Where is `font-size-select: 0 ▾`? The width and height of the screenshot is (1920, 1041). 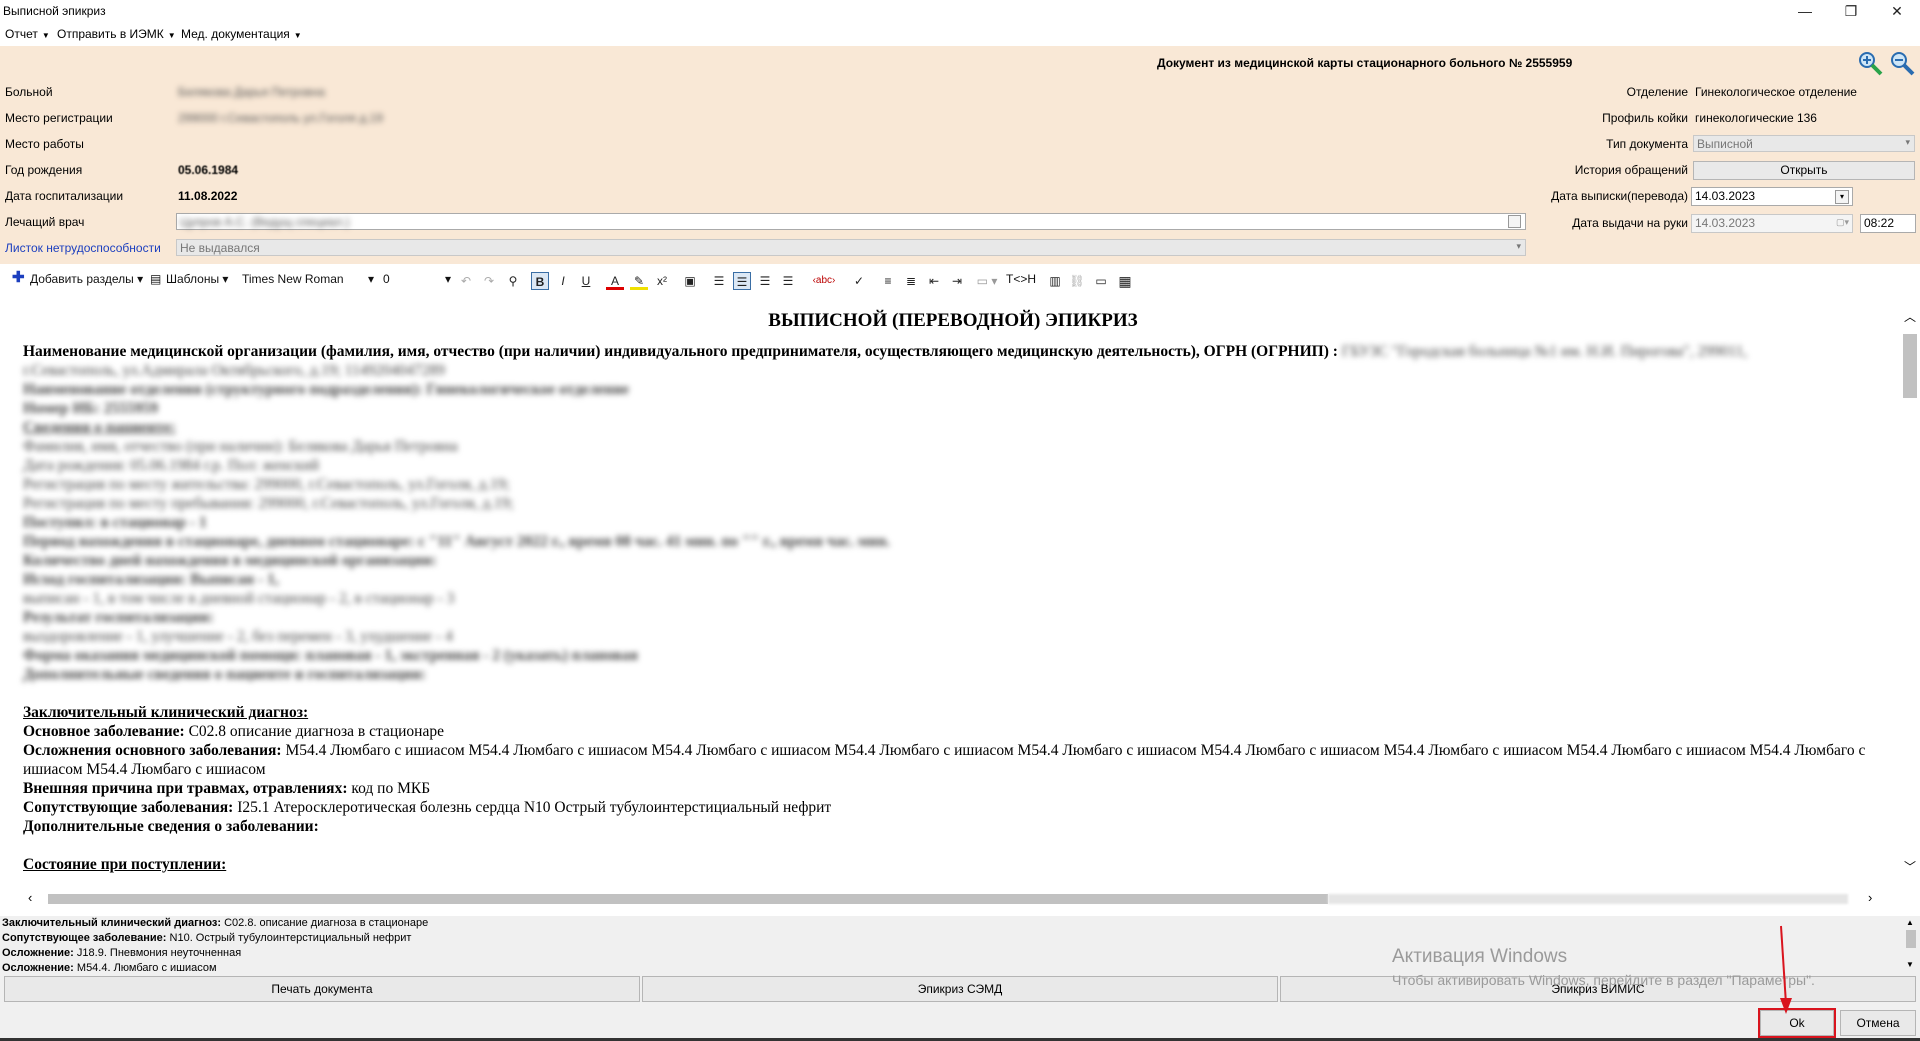
font-size-select: 0 ▾ is located at coordinates (417, 279).